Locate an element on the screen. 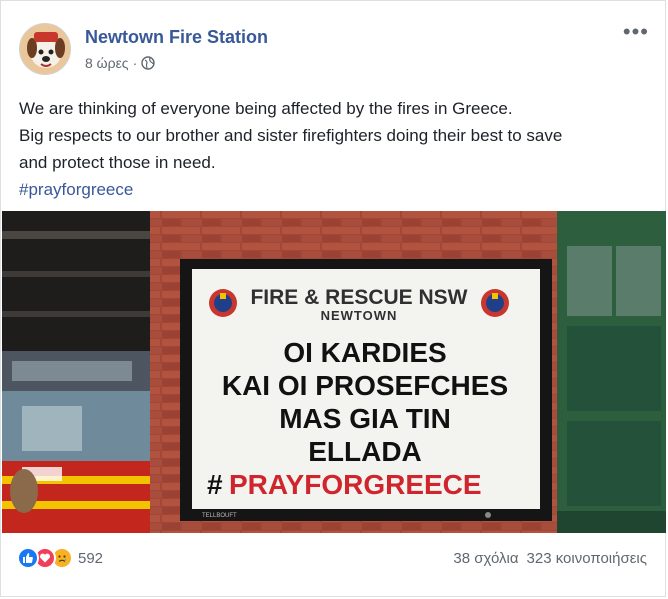 The height and width of the screenshot is (599, 668). like-icon is located at coordinates (28, 558).